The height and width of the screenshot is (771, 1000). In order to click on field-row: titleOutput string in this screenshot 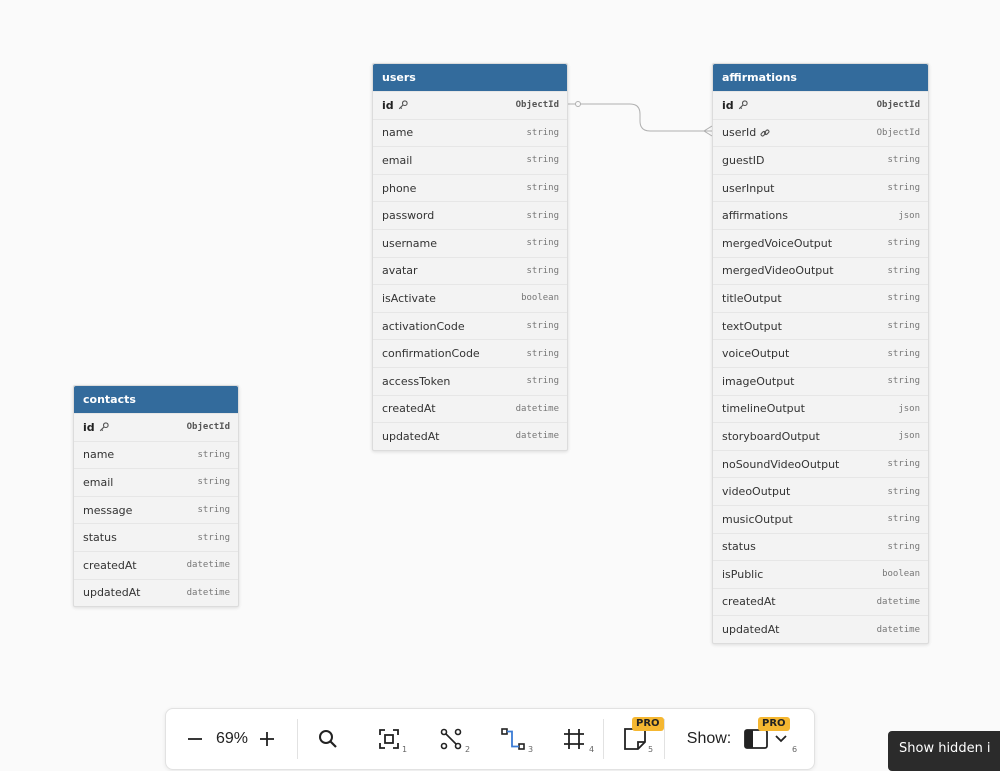, I will do `click(820, 298)`.